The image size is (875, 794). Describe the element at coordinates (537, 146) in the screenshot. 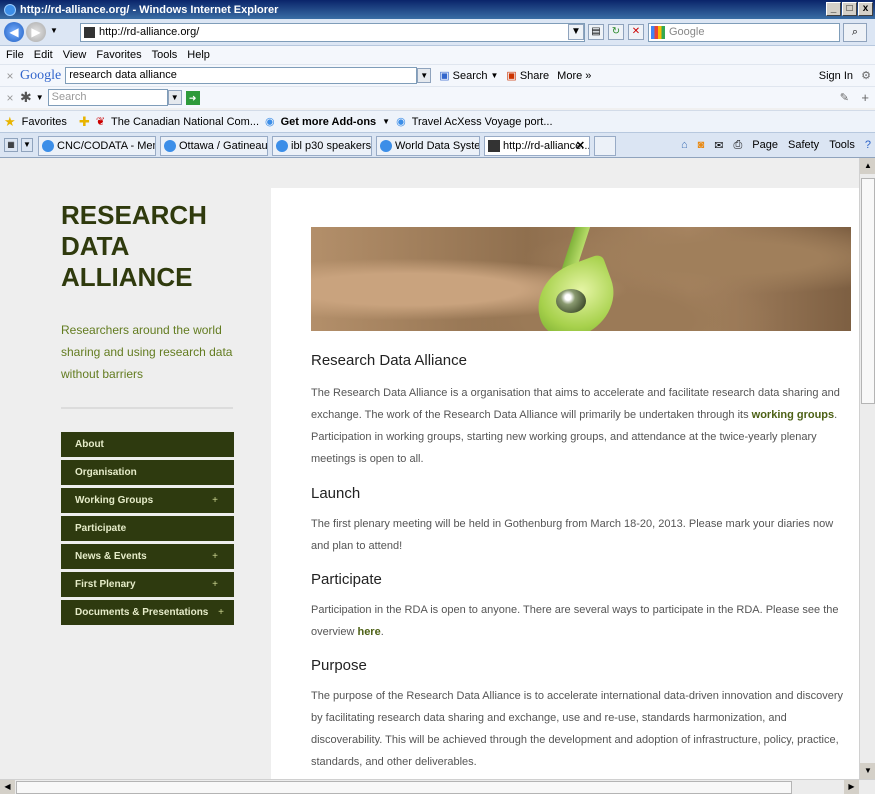

I see `tab-rd-alliance: http://rd-alliance.... ✕` at that location.